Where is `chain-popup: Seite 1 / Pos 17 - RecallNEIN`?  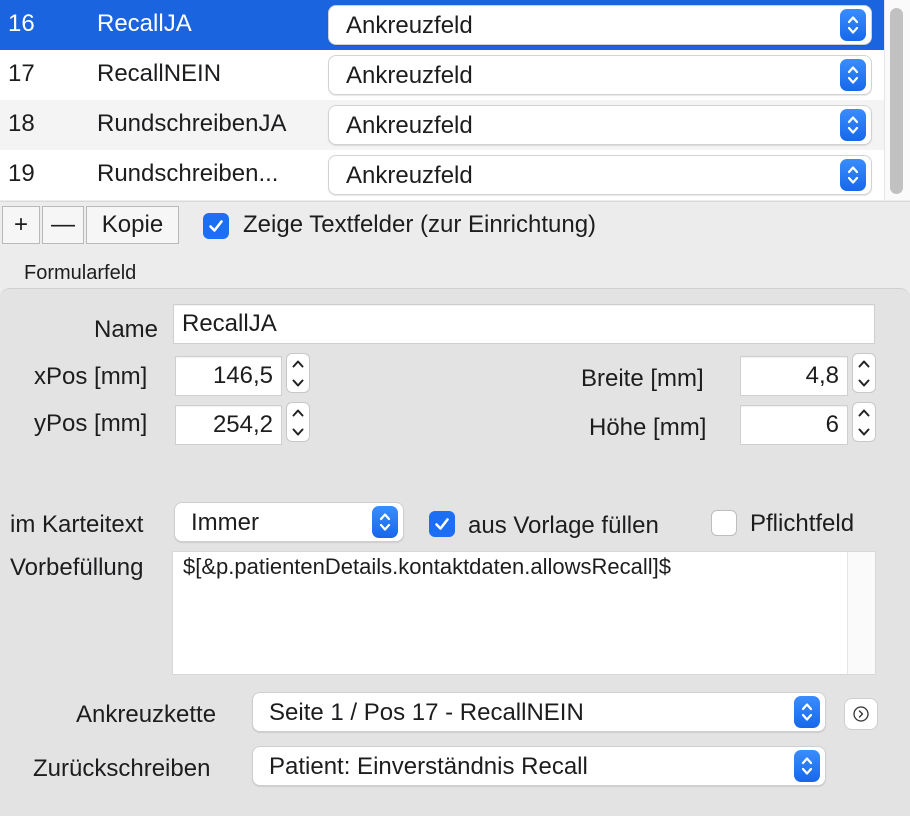 chain-popup: Seite 1 / Pos 17 - RecallNEIN is located at coordinates (539, 712).